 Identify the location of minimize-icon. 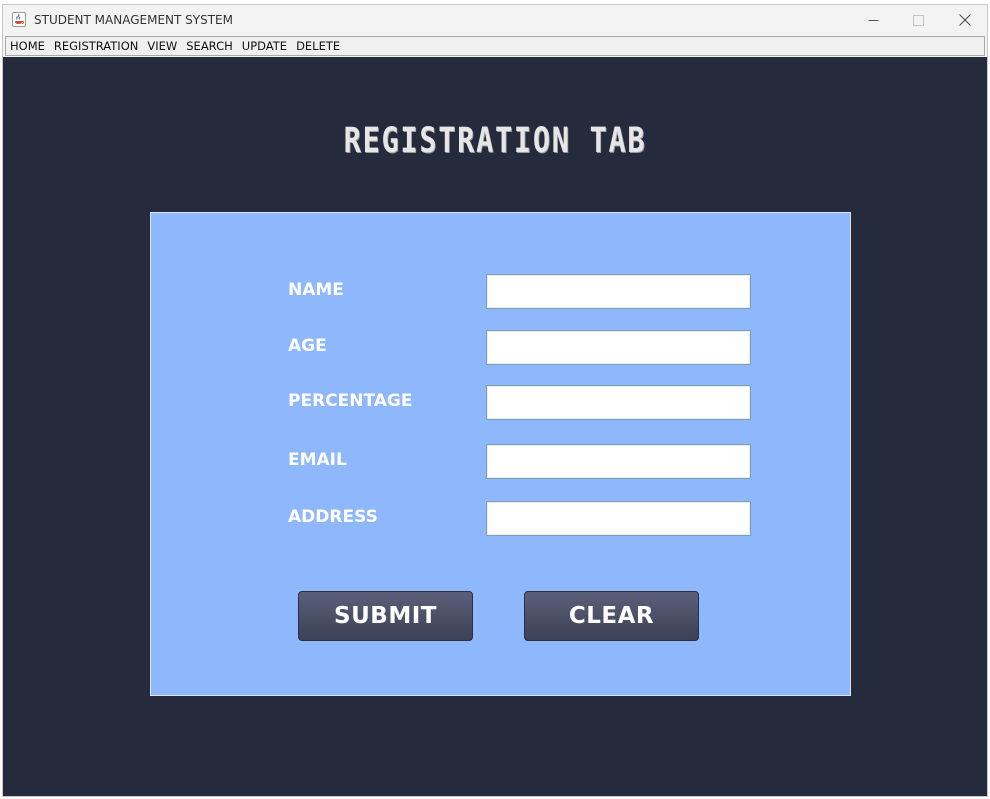
(873, 20).